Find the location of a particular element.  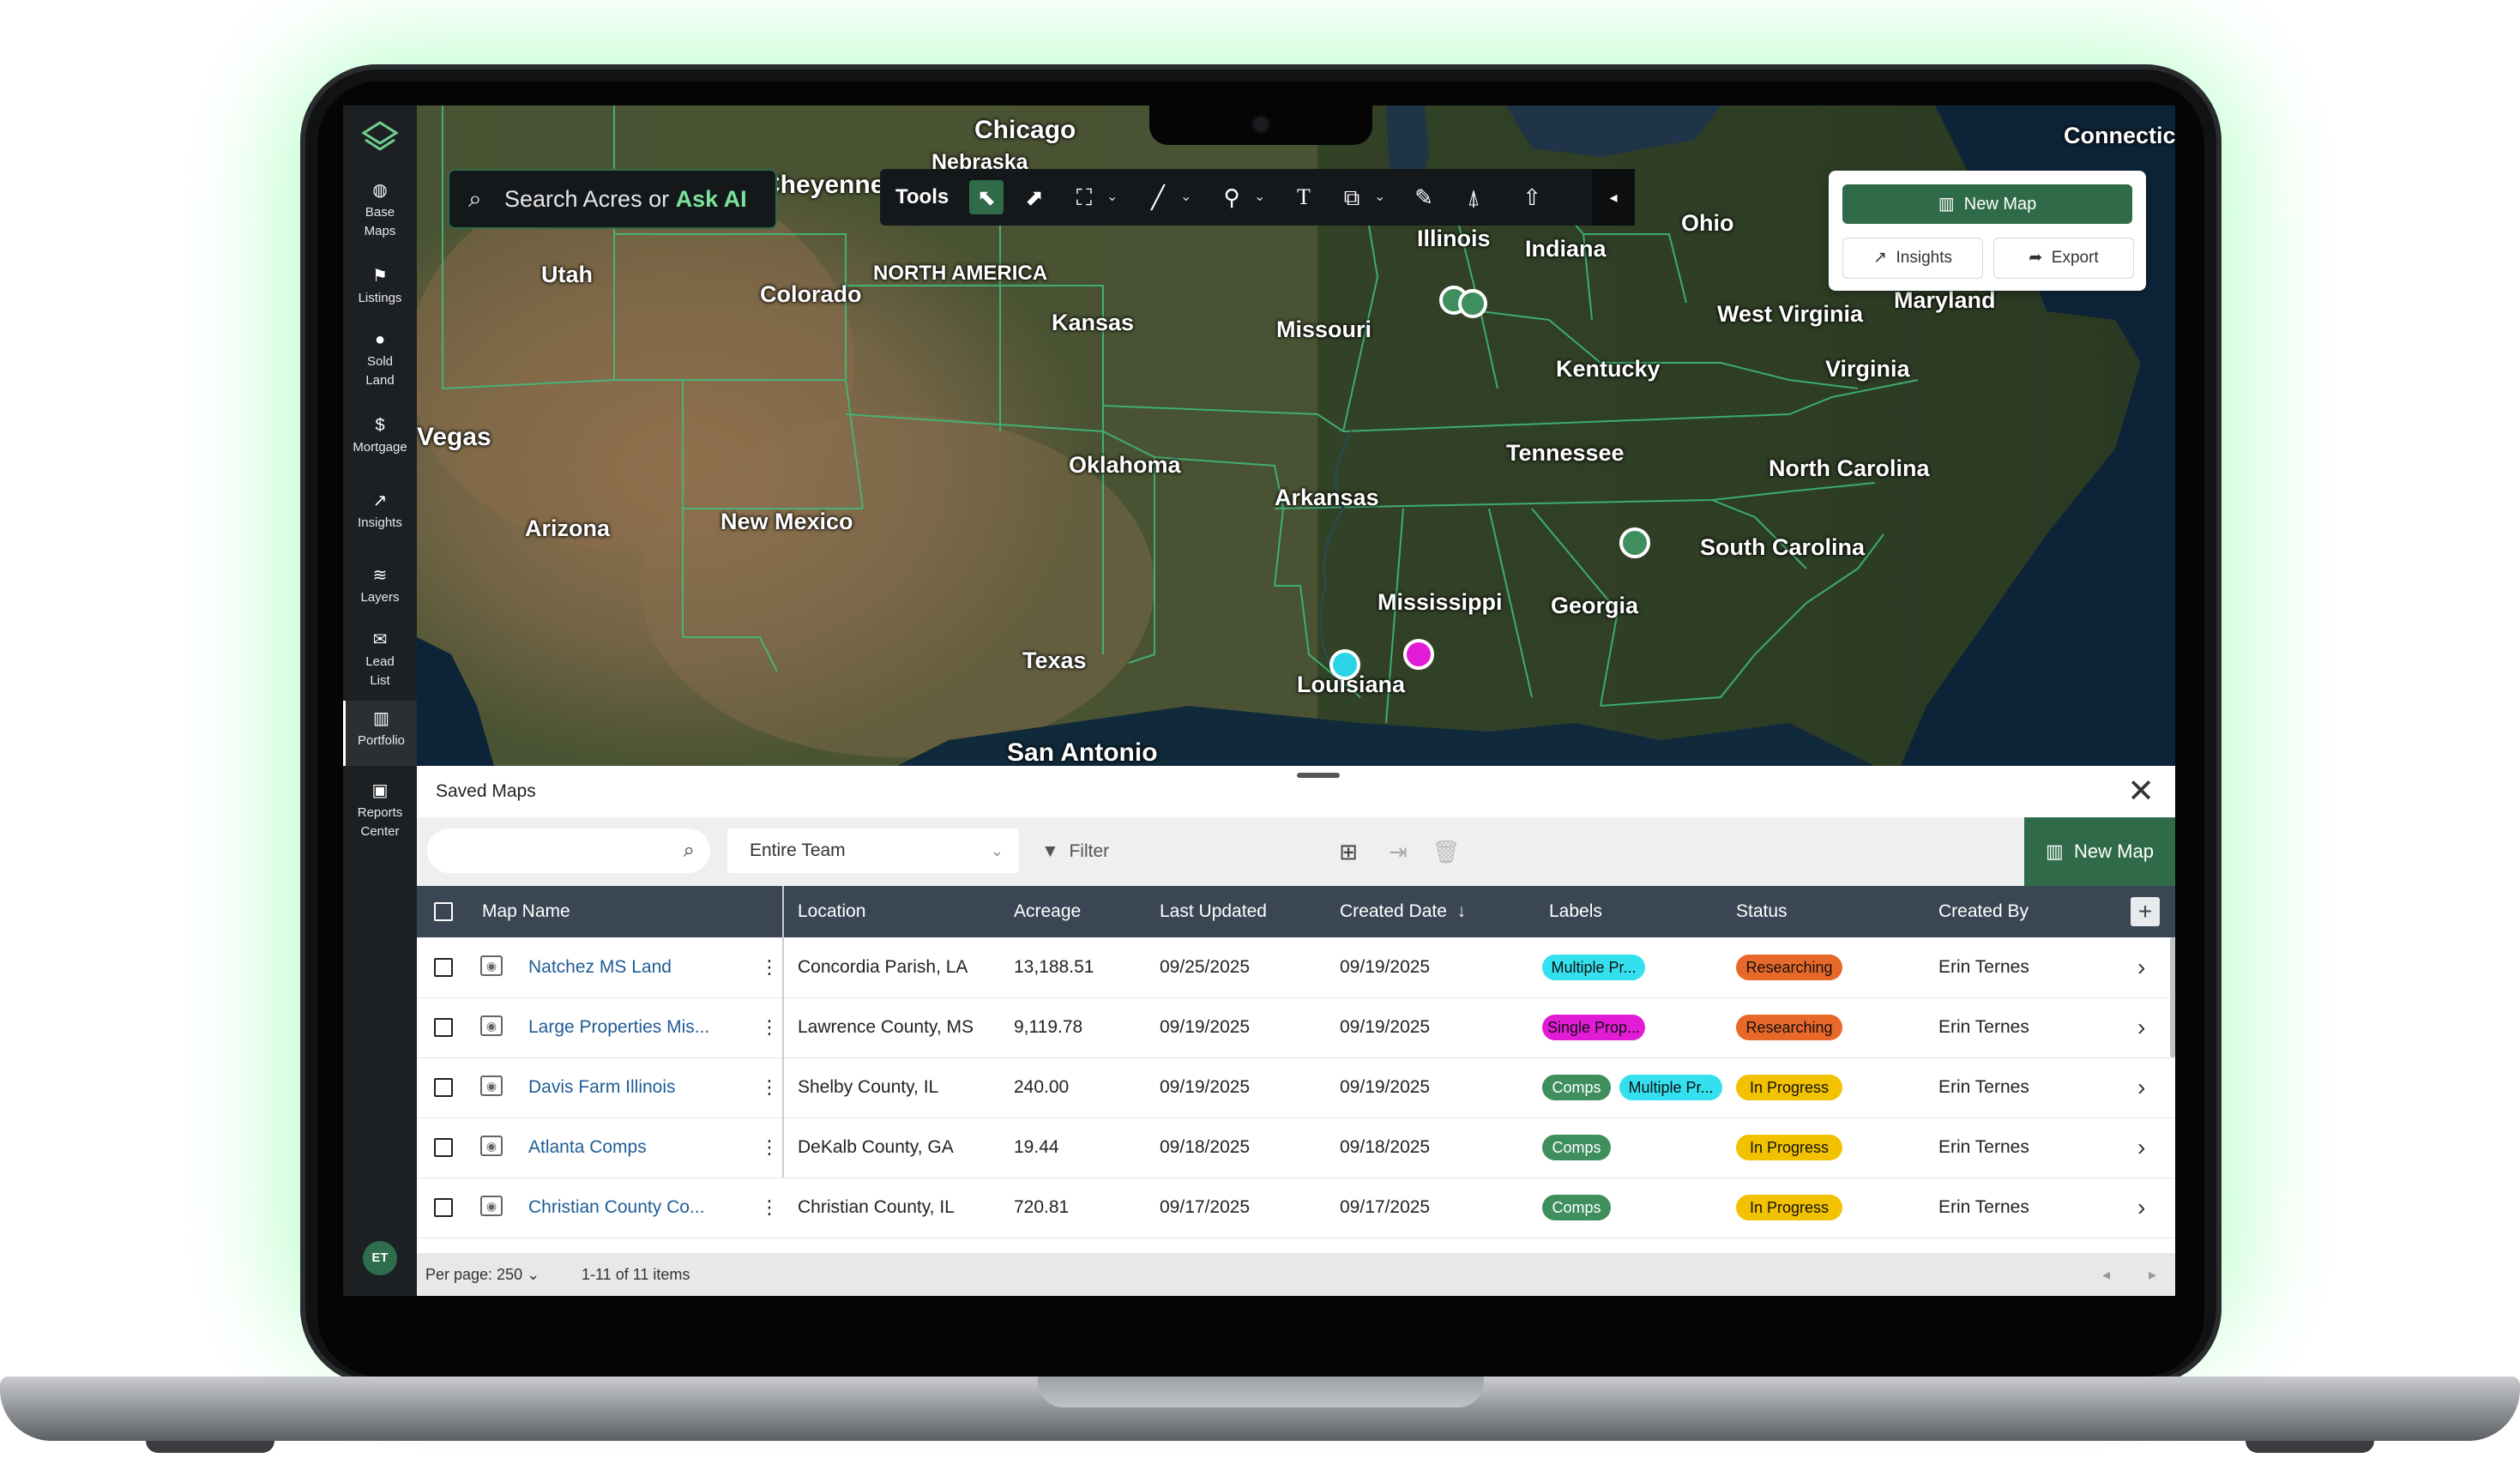

sidebar-item-insights: ↗ Insights is located at coordinates (380, 512).